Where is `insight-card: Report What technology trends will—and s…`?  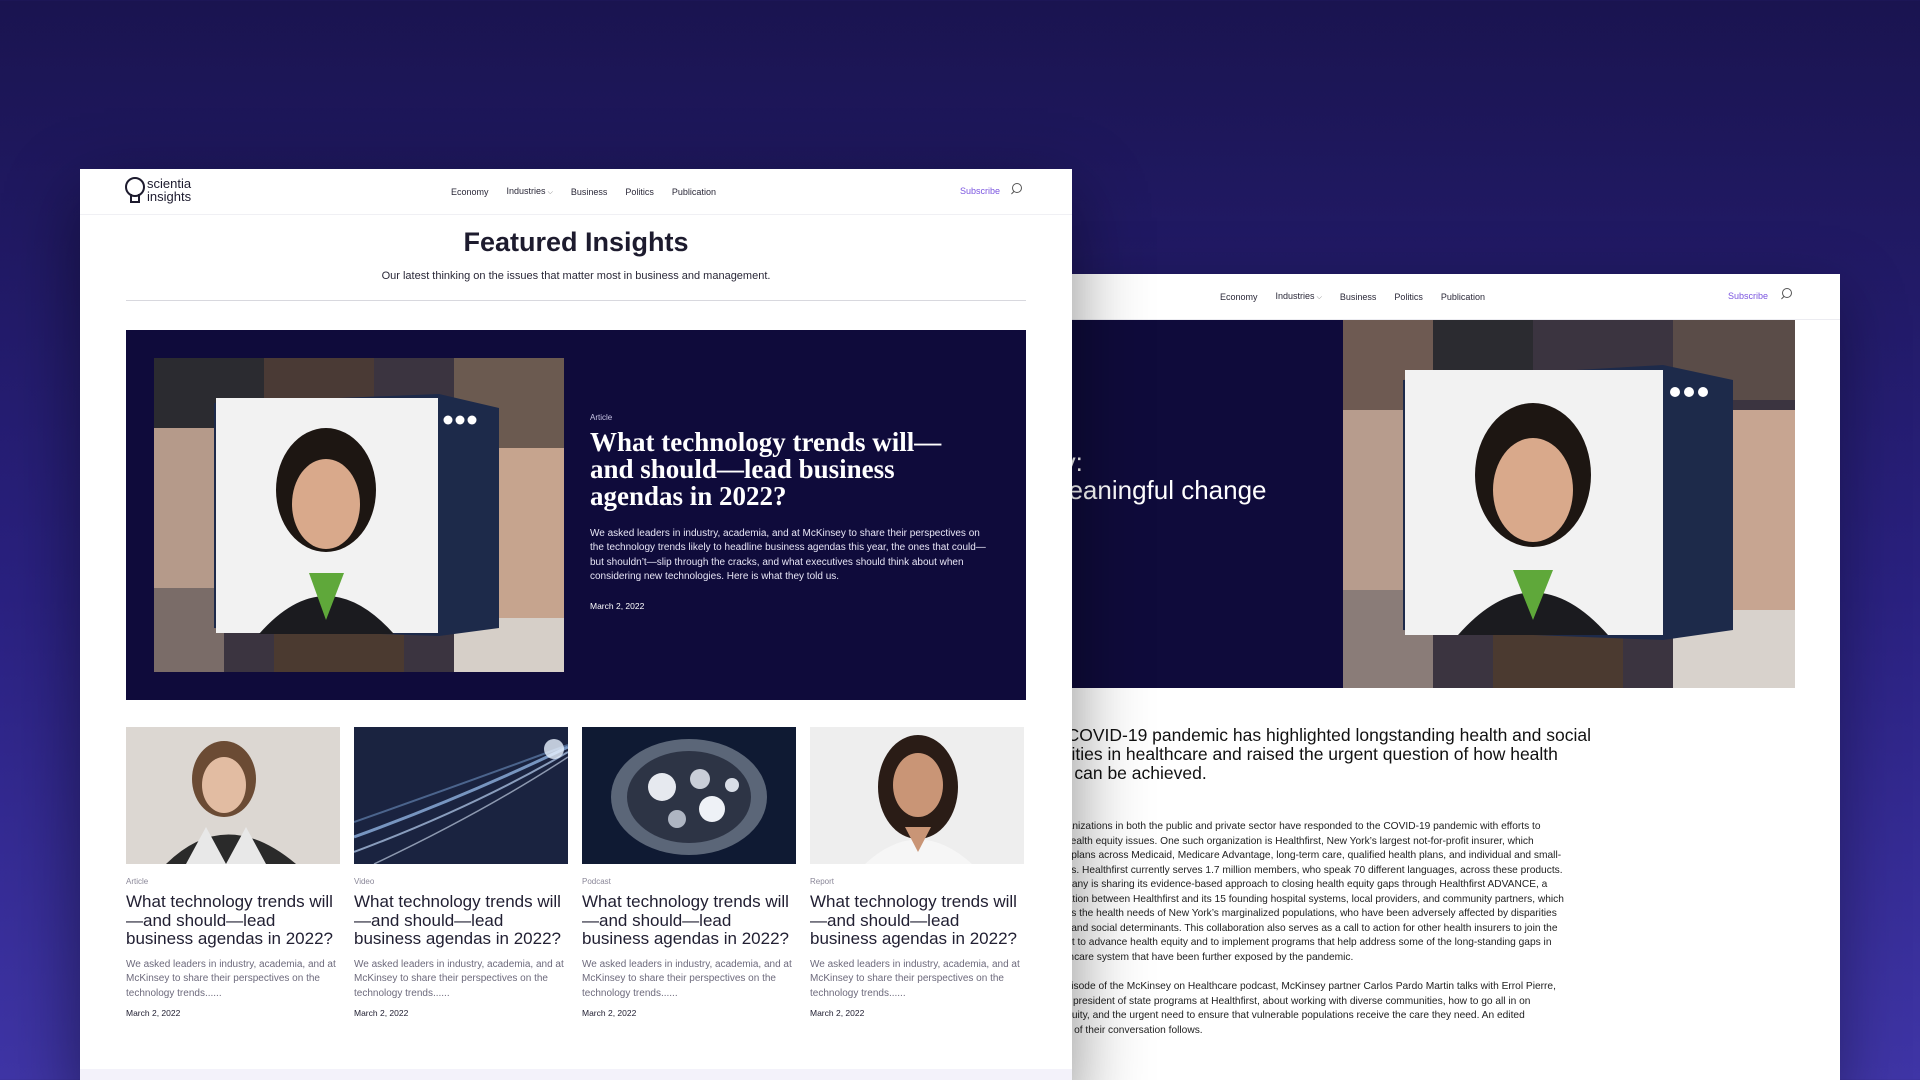
insight-card: Report What technology trends will—and s… is located at coordinates (917, 872).